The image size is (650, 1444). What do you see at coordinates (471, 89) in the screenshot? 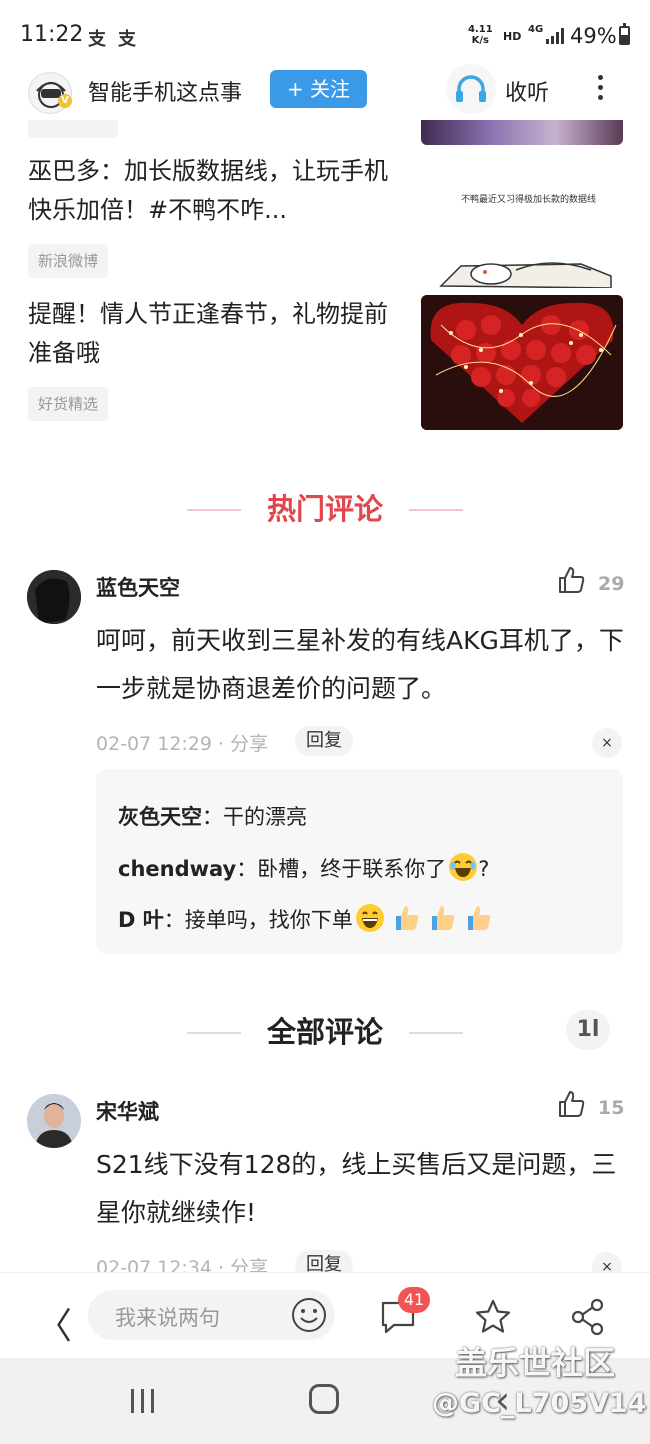
I see `headphones-icon` at bounding box center [471, 89].